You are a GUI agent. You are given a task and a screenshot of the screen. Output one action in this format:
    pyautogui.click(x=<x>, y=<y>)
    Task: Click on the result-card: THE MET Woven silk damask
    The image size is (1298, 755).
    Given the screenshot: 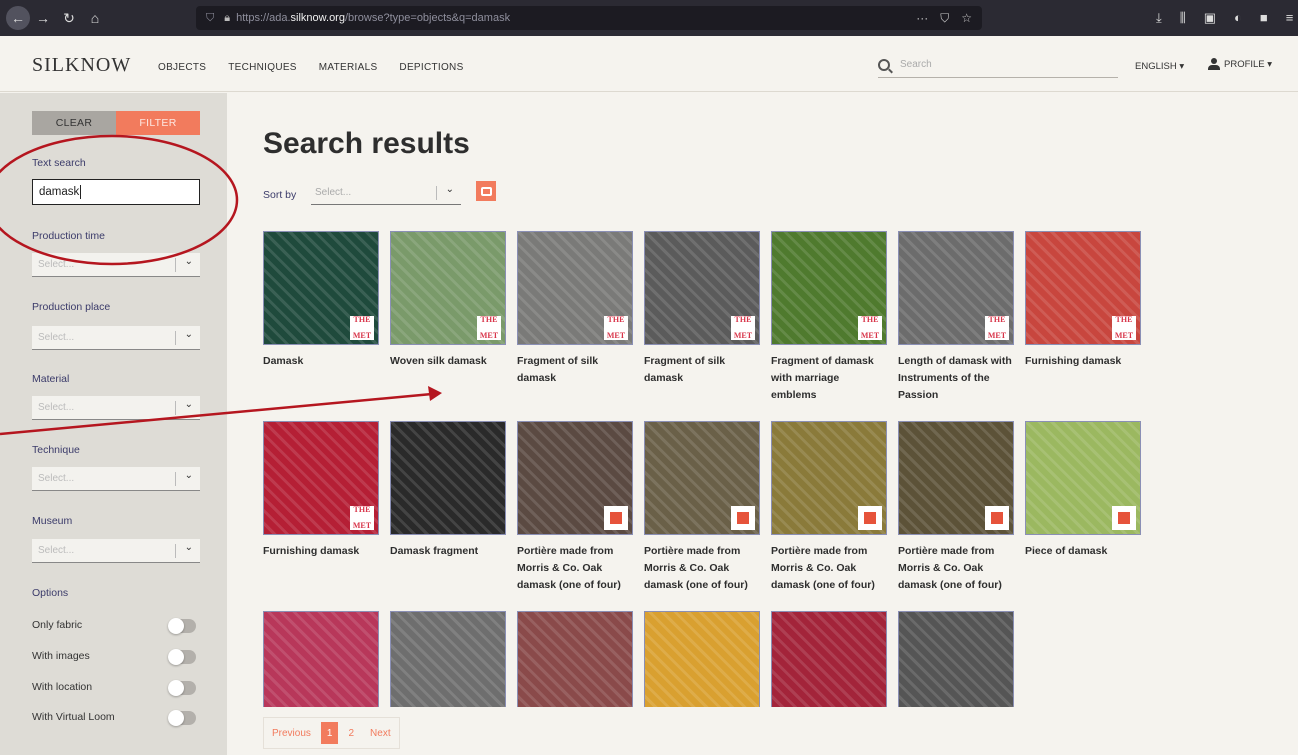 What is the action you would take?
    pyautogui.click(x=448, y=300)
    